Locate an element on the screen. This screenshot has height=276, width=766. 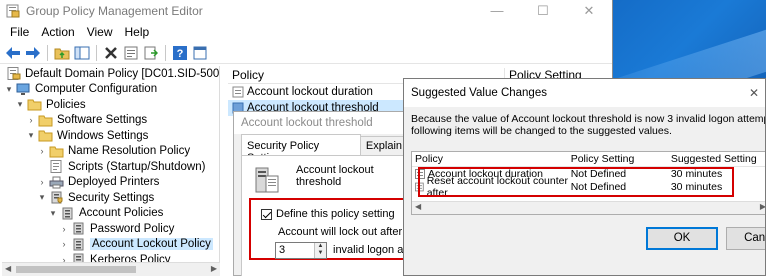
tree-item: › Name Resolution Policy is located at coordinates (110, 152).